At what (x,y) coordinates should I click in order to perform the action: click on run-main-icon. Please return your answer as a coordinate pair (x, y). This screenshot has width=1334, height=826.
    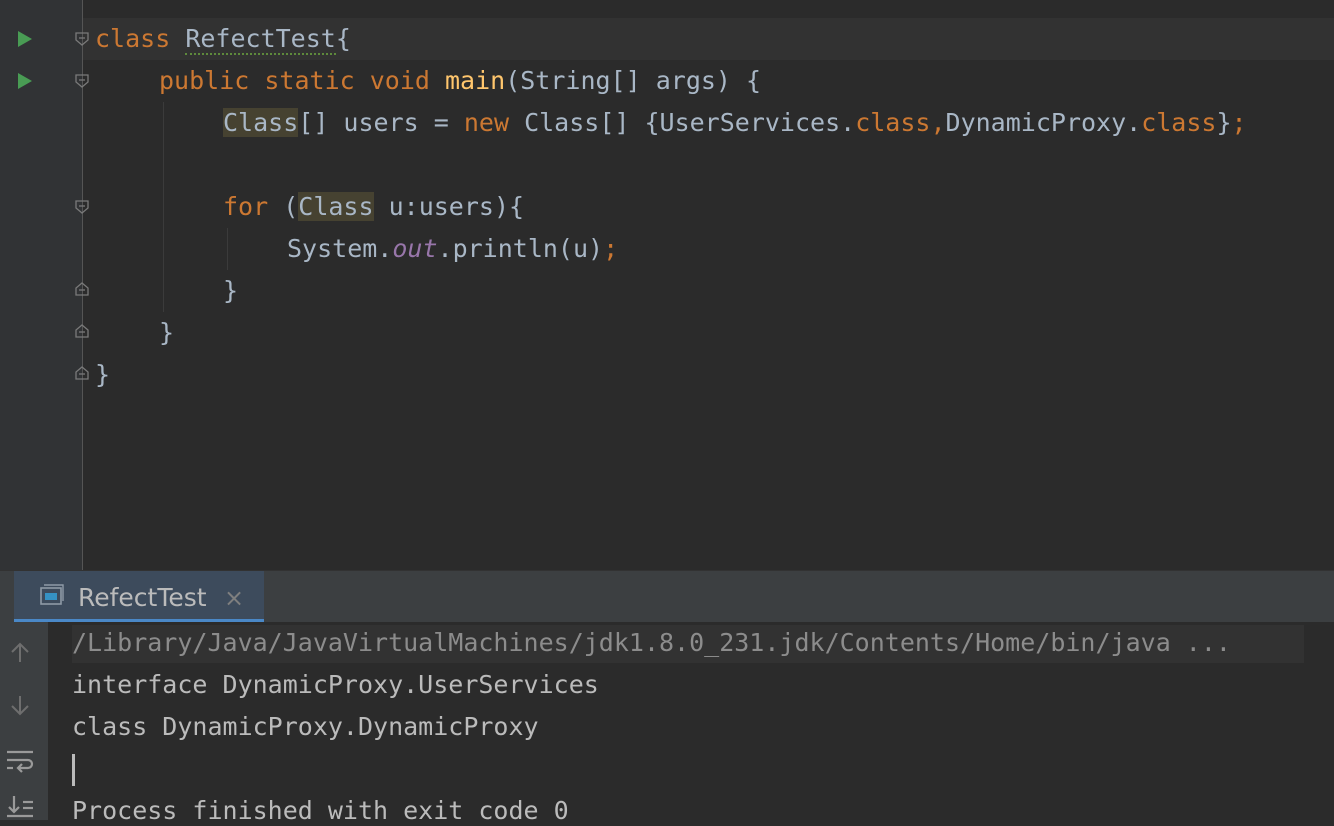
    Looking at the image, I should click on (25, 81).